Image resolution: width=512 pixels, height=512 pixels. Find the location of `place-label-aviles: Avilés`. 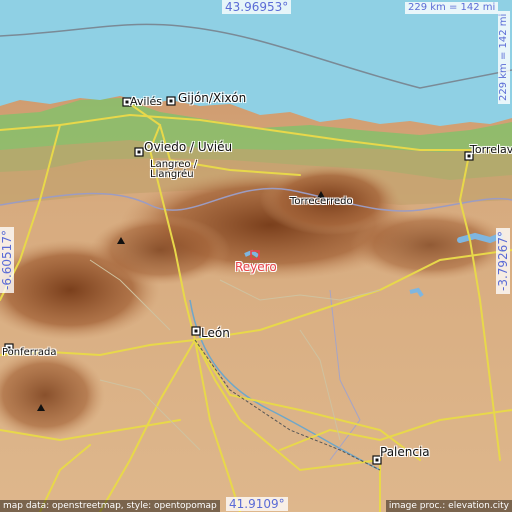

place-label-aviles: Avilés is located at coordinates (146, 101).